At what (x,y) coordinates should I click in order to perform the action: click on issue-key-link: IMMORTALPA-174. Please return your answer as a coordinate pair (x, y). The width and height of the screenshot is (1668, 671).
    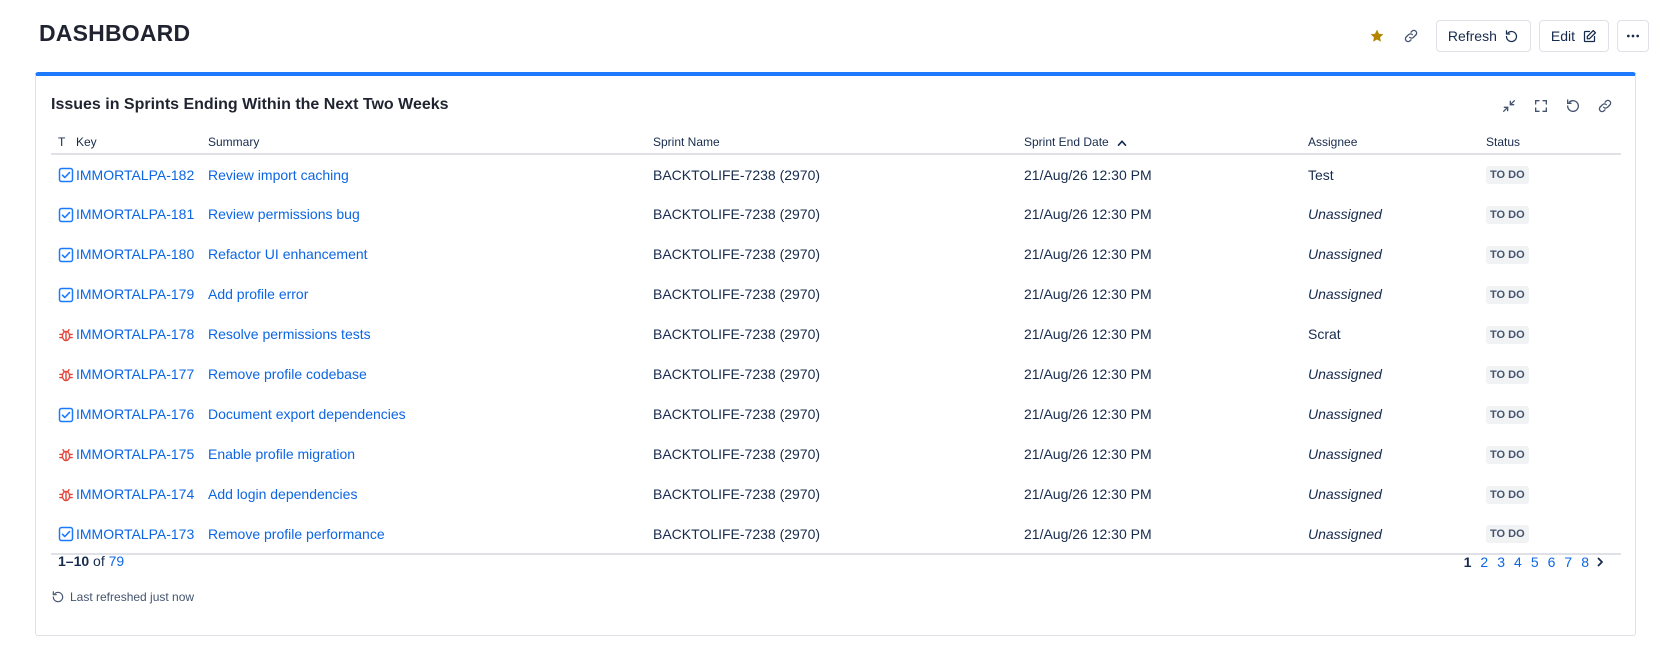
    Looking at the image, I should click on (135, 494).